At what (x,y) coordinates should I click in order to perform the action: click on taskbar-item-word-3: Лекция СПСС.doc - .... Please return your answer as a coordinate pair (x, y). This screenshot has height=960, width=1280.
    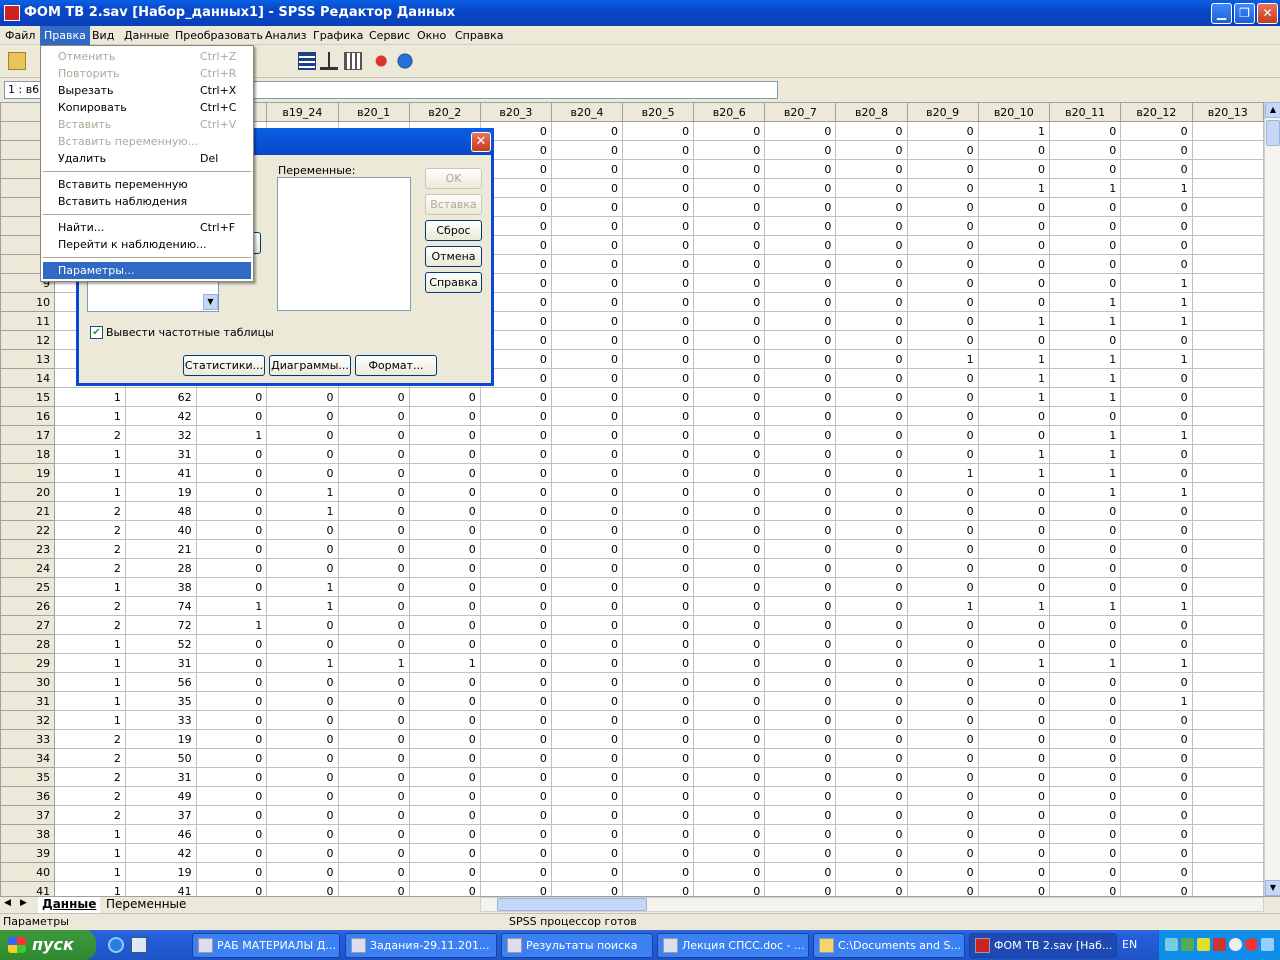
    Looking at the image, I should click on (733, 945).